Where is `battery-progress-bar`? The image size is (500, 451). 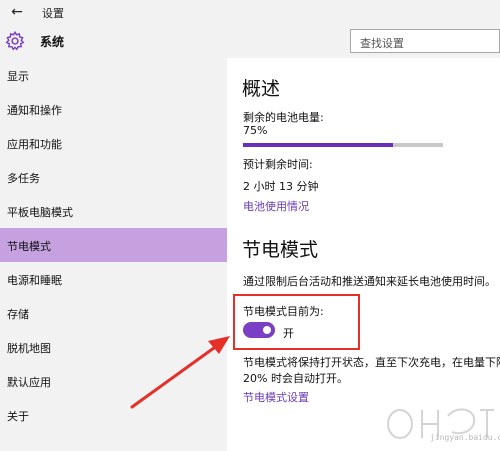
battery-progress-bar is located at coordinates (343, 145).